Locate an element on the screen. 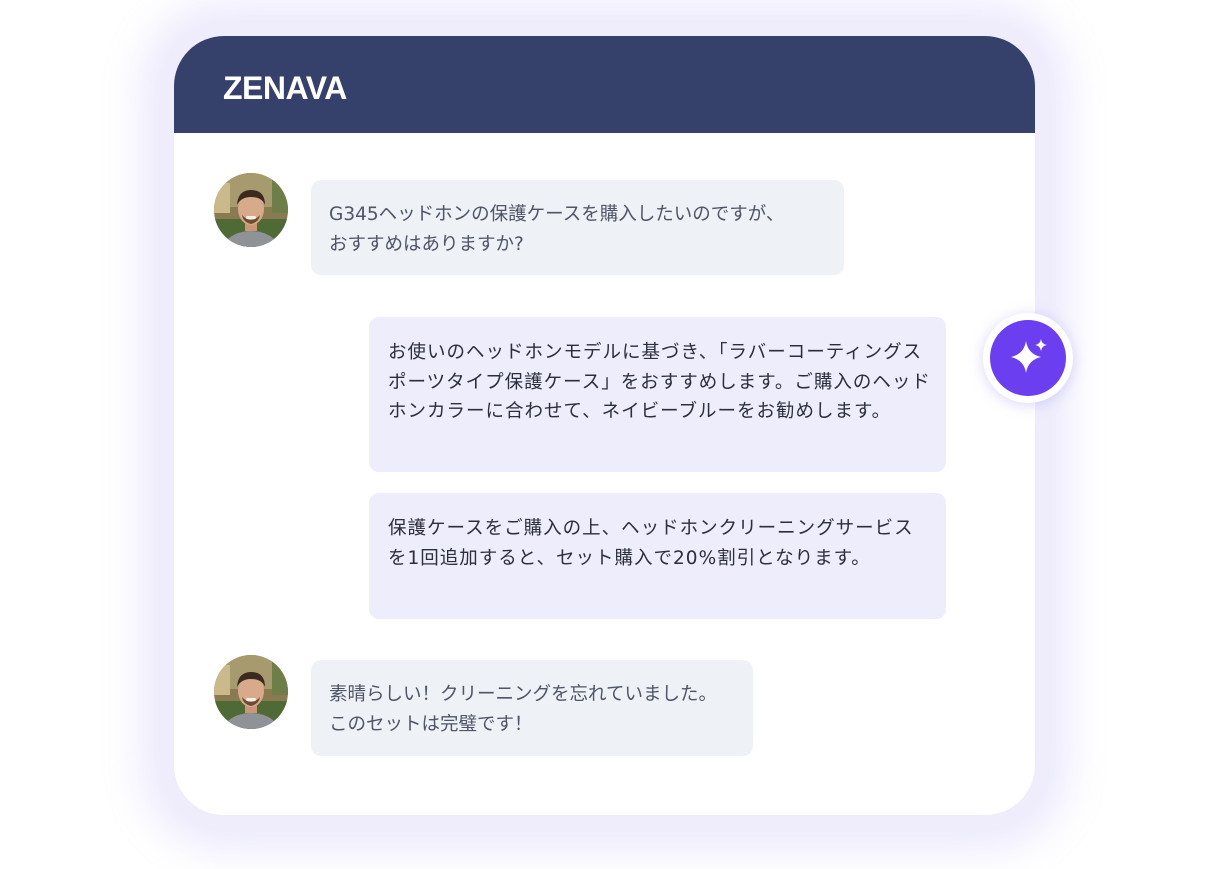  chat-header: ZENAVA is located at coordinates (604, 84).